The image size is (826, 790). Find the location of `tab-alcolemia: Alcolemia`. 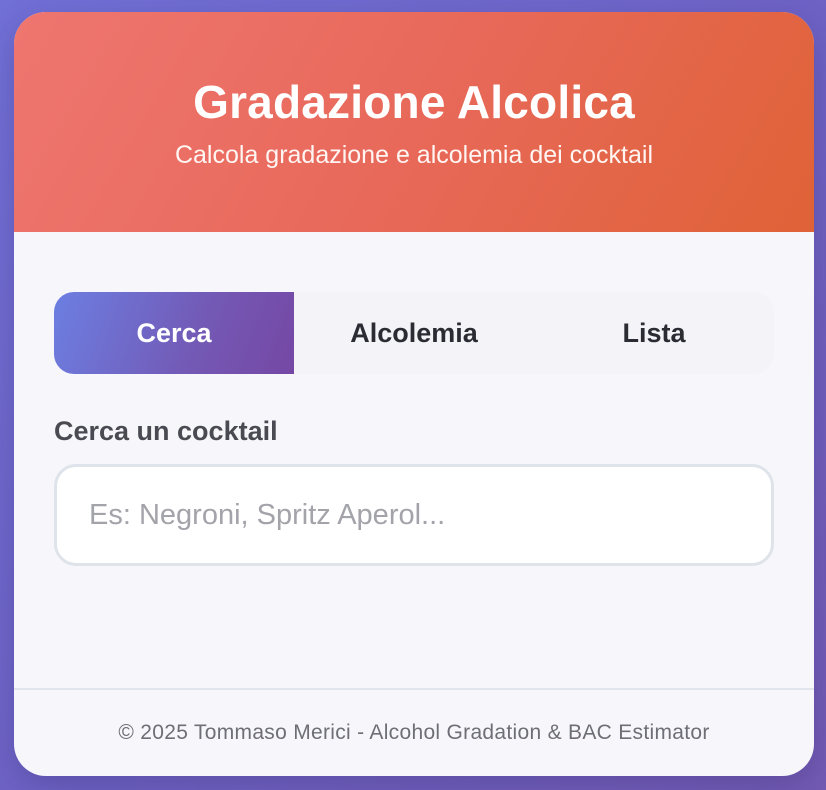

tab-alcolemia: Alcolemia is located at coordinates (414, 333).